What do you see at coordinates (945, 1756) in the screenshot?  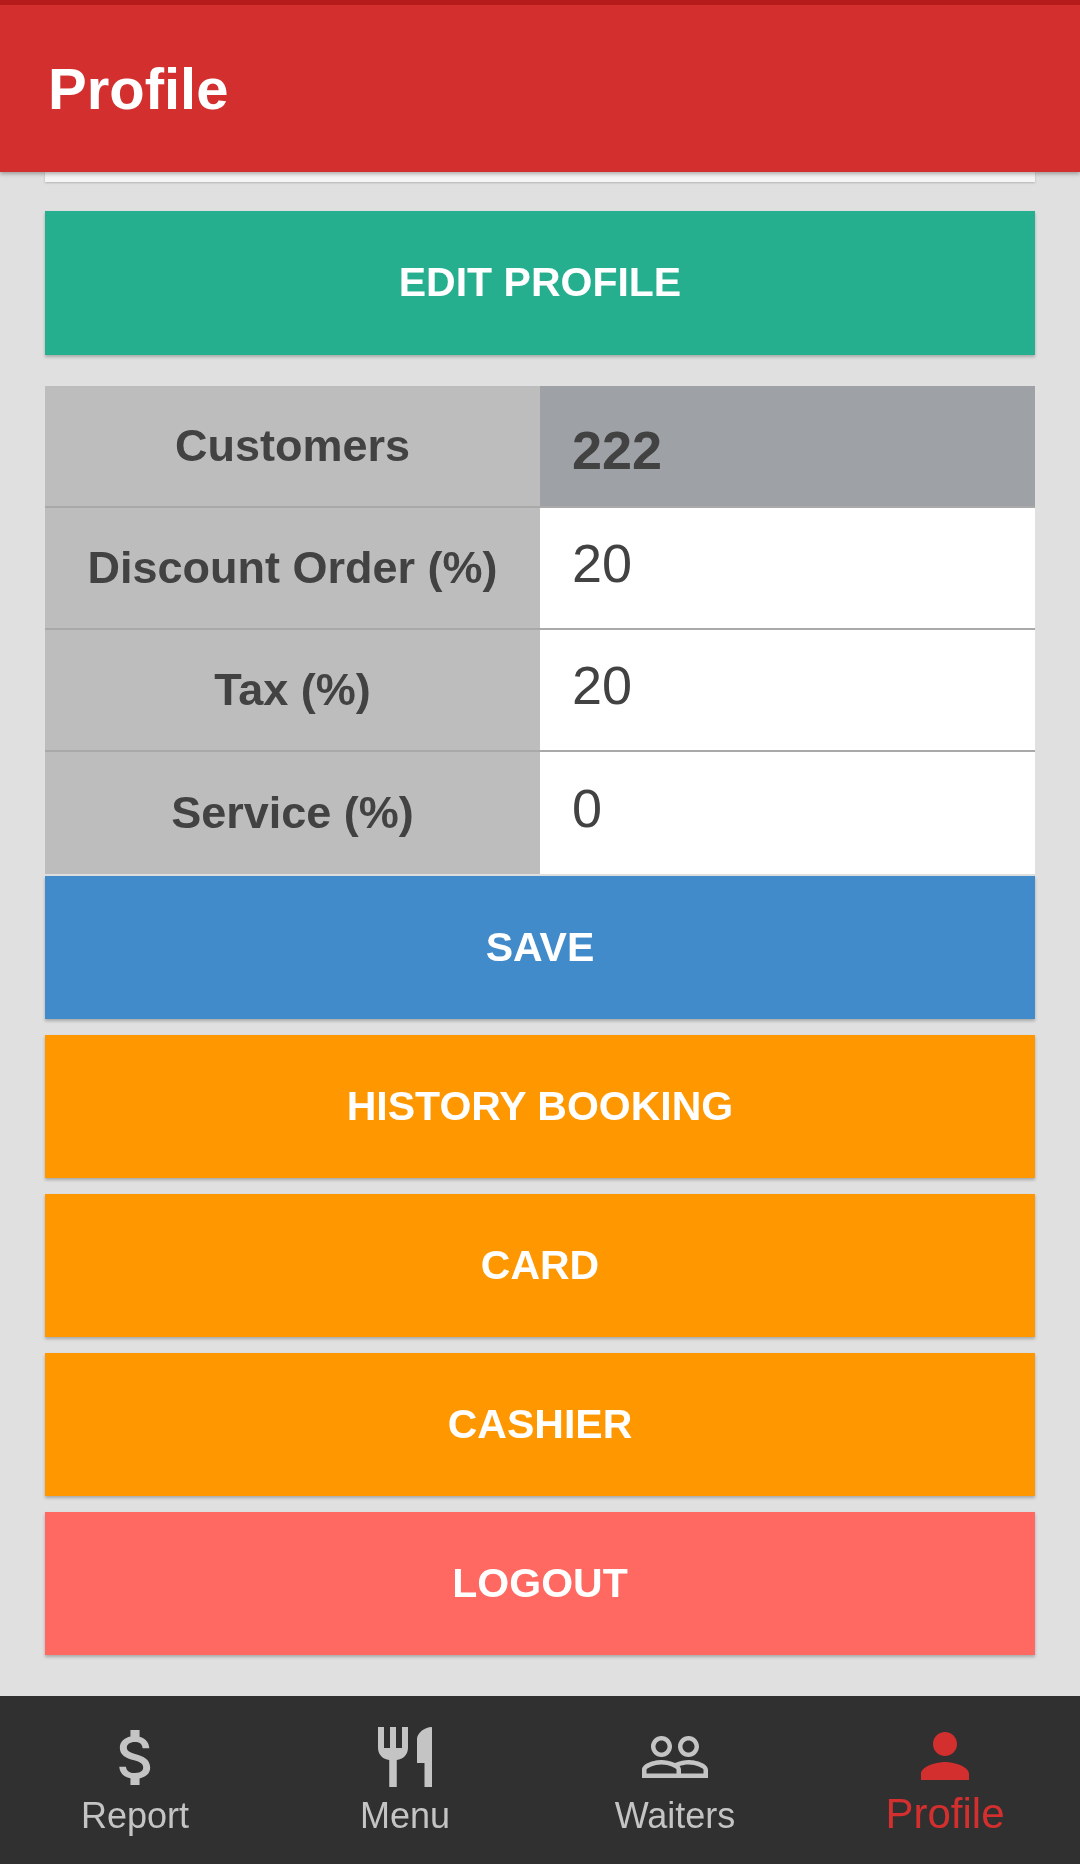 I see `person-icon` at bounding box center [945, 1756].